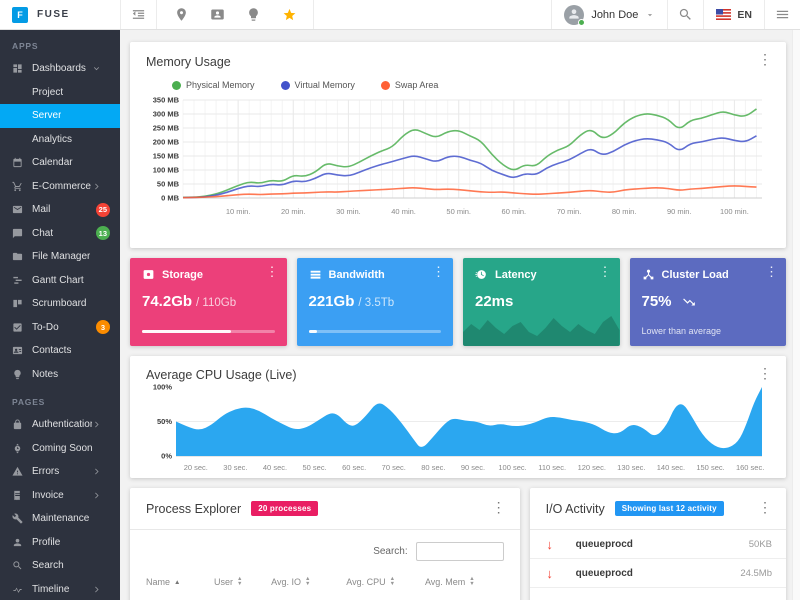 The image size is (800, 600). I want to click on sidebar-item-label: Authentication, so click(62, 425).